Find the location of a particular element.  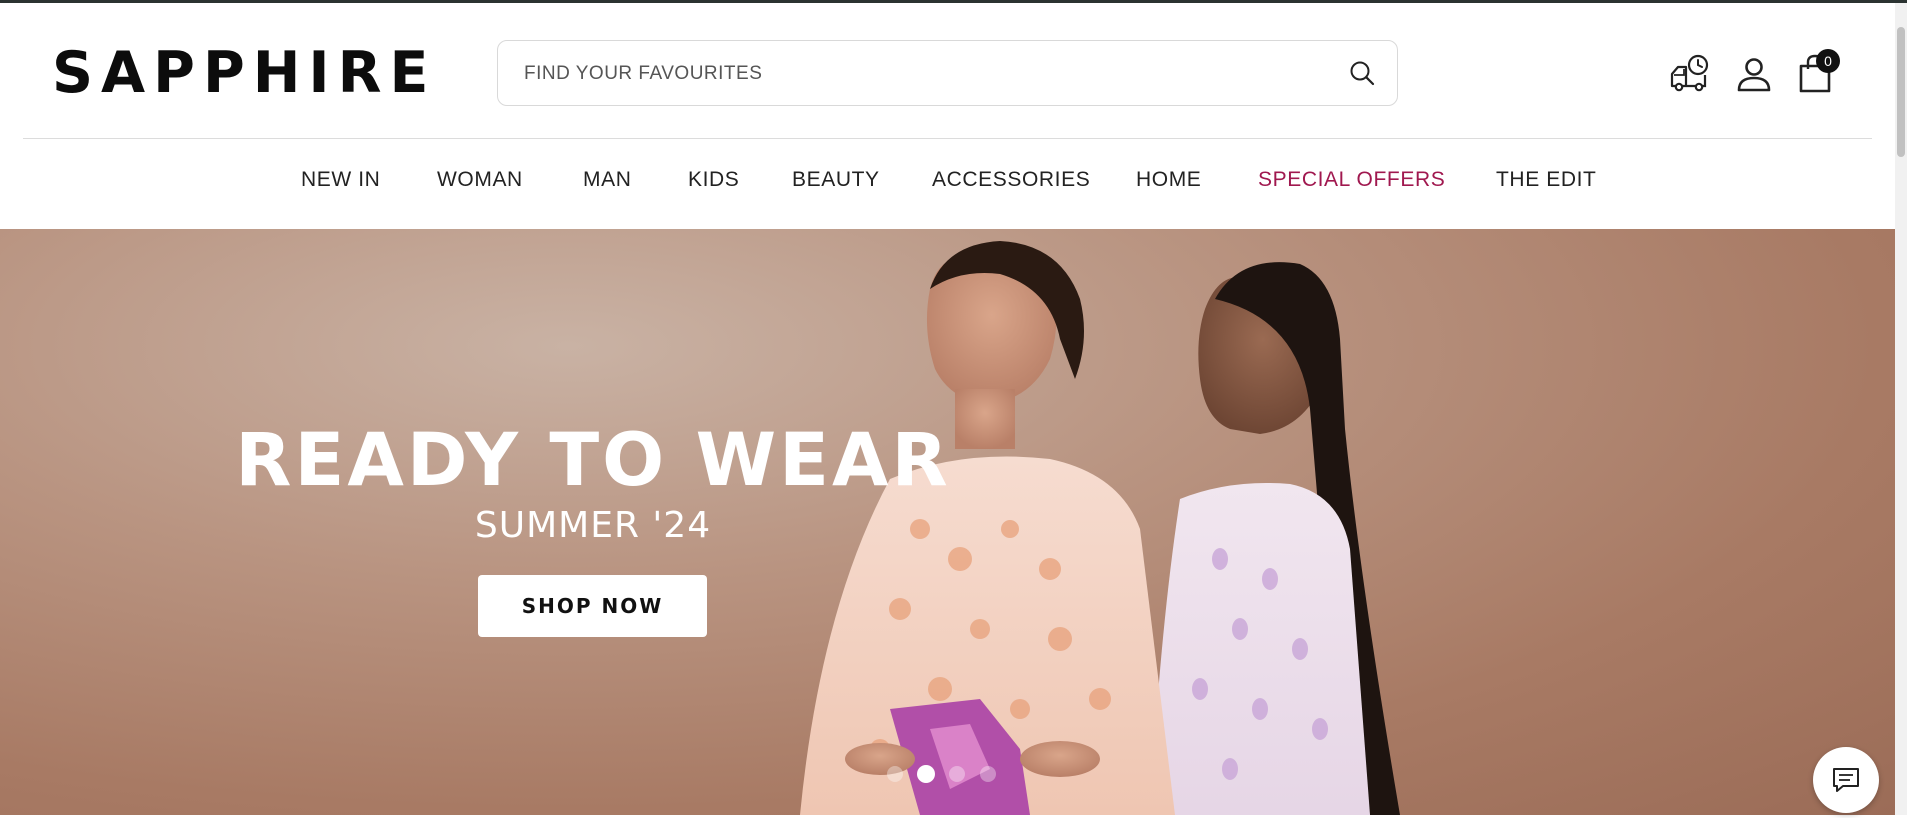

hero-title: READY TO WEAR is located at coordinates (593, 460).